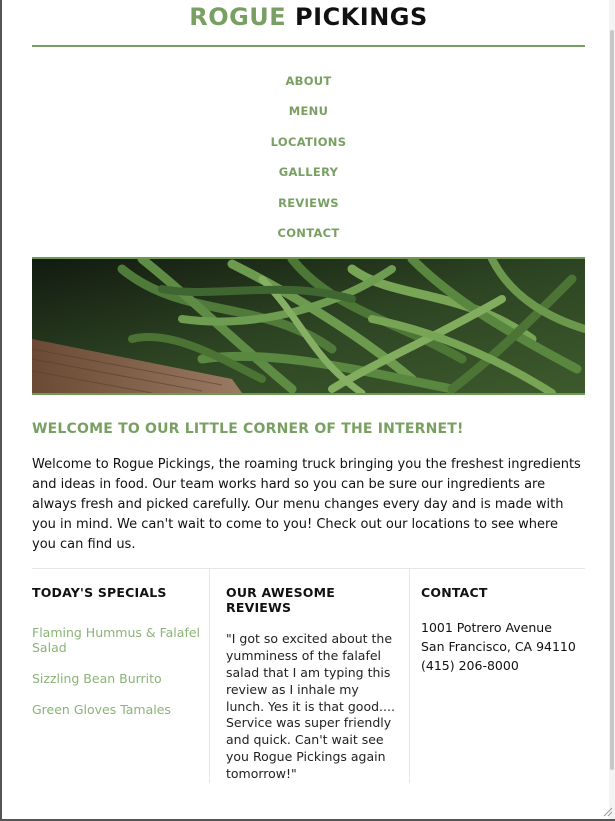 The height and width of the screenshot is (821, 615). Describe the element at coordinates (498, 647) in the screenshot. I see `contact-city: San Francisco, CA 94110` at that location.